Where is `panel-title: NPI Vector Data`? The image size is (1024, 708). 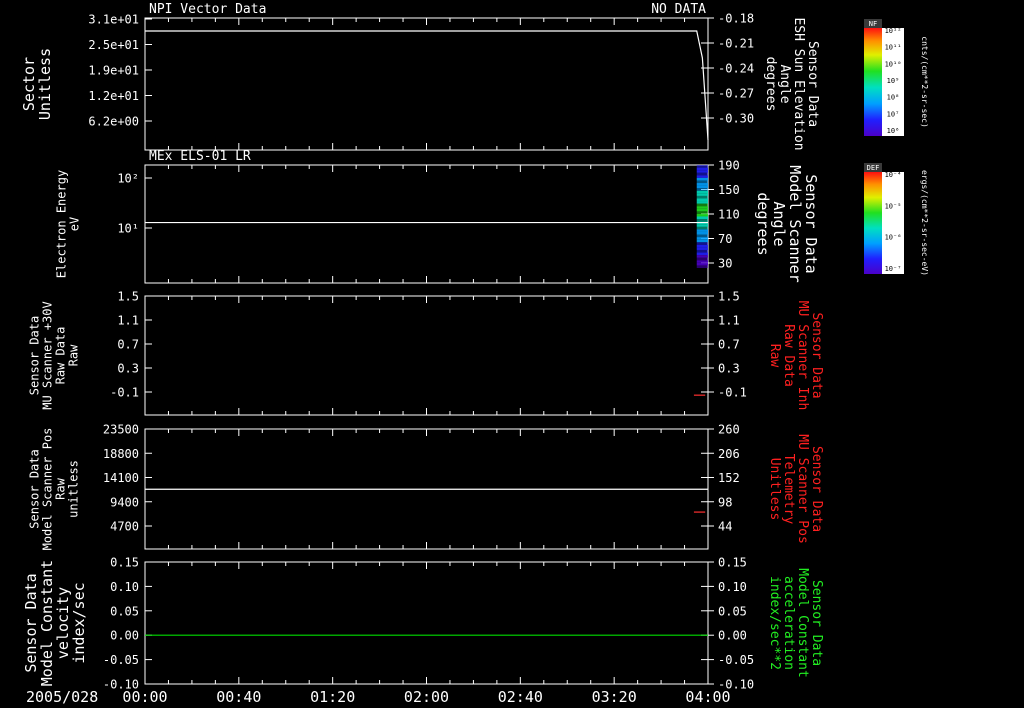
panel-title: NPI Vector Data is located at coordinates (207, 9).